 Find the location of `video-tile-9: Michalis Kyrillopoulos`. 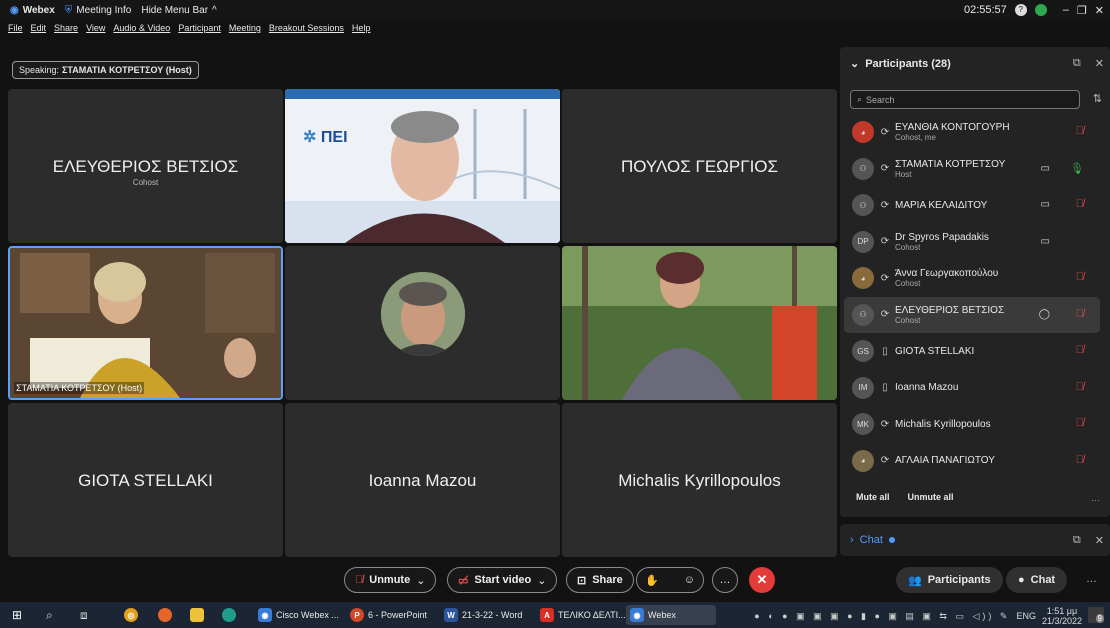

video-tile-9: Michalis Kyrillopoulos is located at coordinates (699, 480).